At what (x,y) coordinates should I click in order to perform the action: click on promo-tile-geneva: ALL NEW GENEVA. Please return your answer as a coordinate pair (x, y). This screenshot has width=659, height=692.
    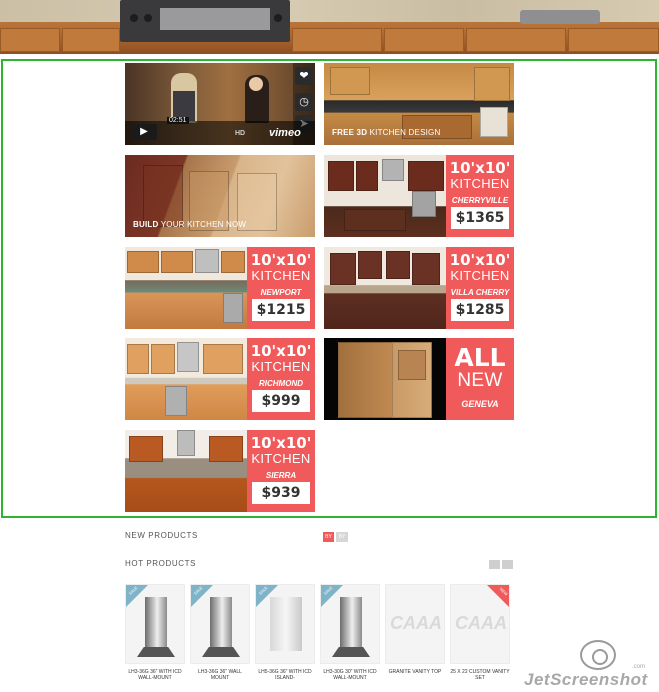
    Looking at the image, I should click on (419, 379).